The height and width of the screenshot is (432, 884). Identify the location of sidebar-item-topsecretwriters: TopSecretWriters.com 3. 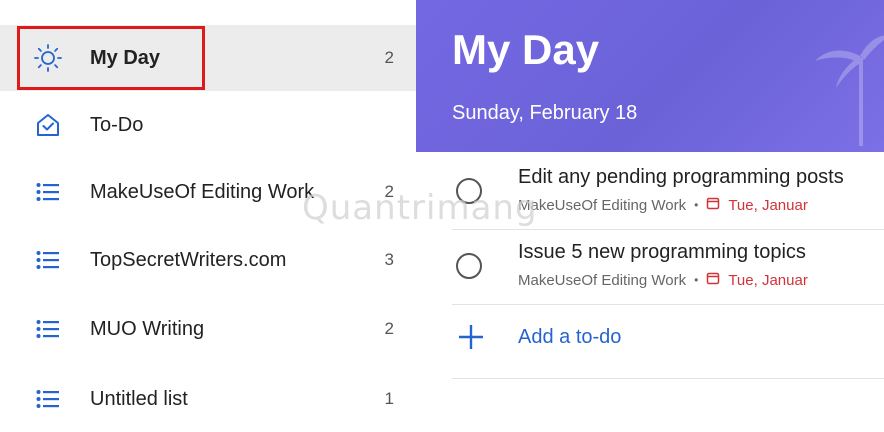
(208, 260).